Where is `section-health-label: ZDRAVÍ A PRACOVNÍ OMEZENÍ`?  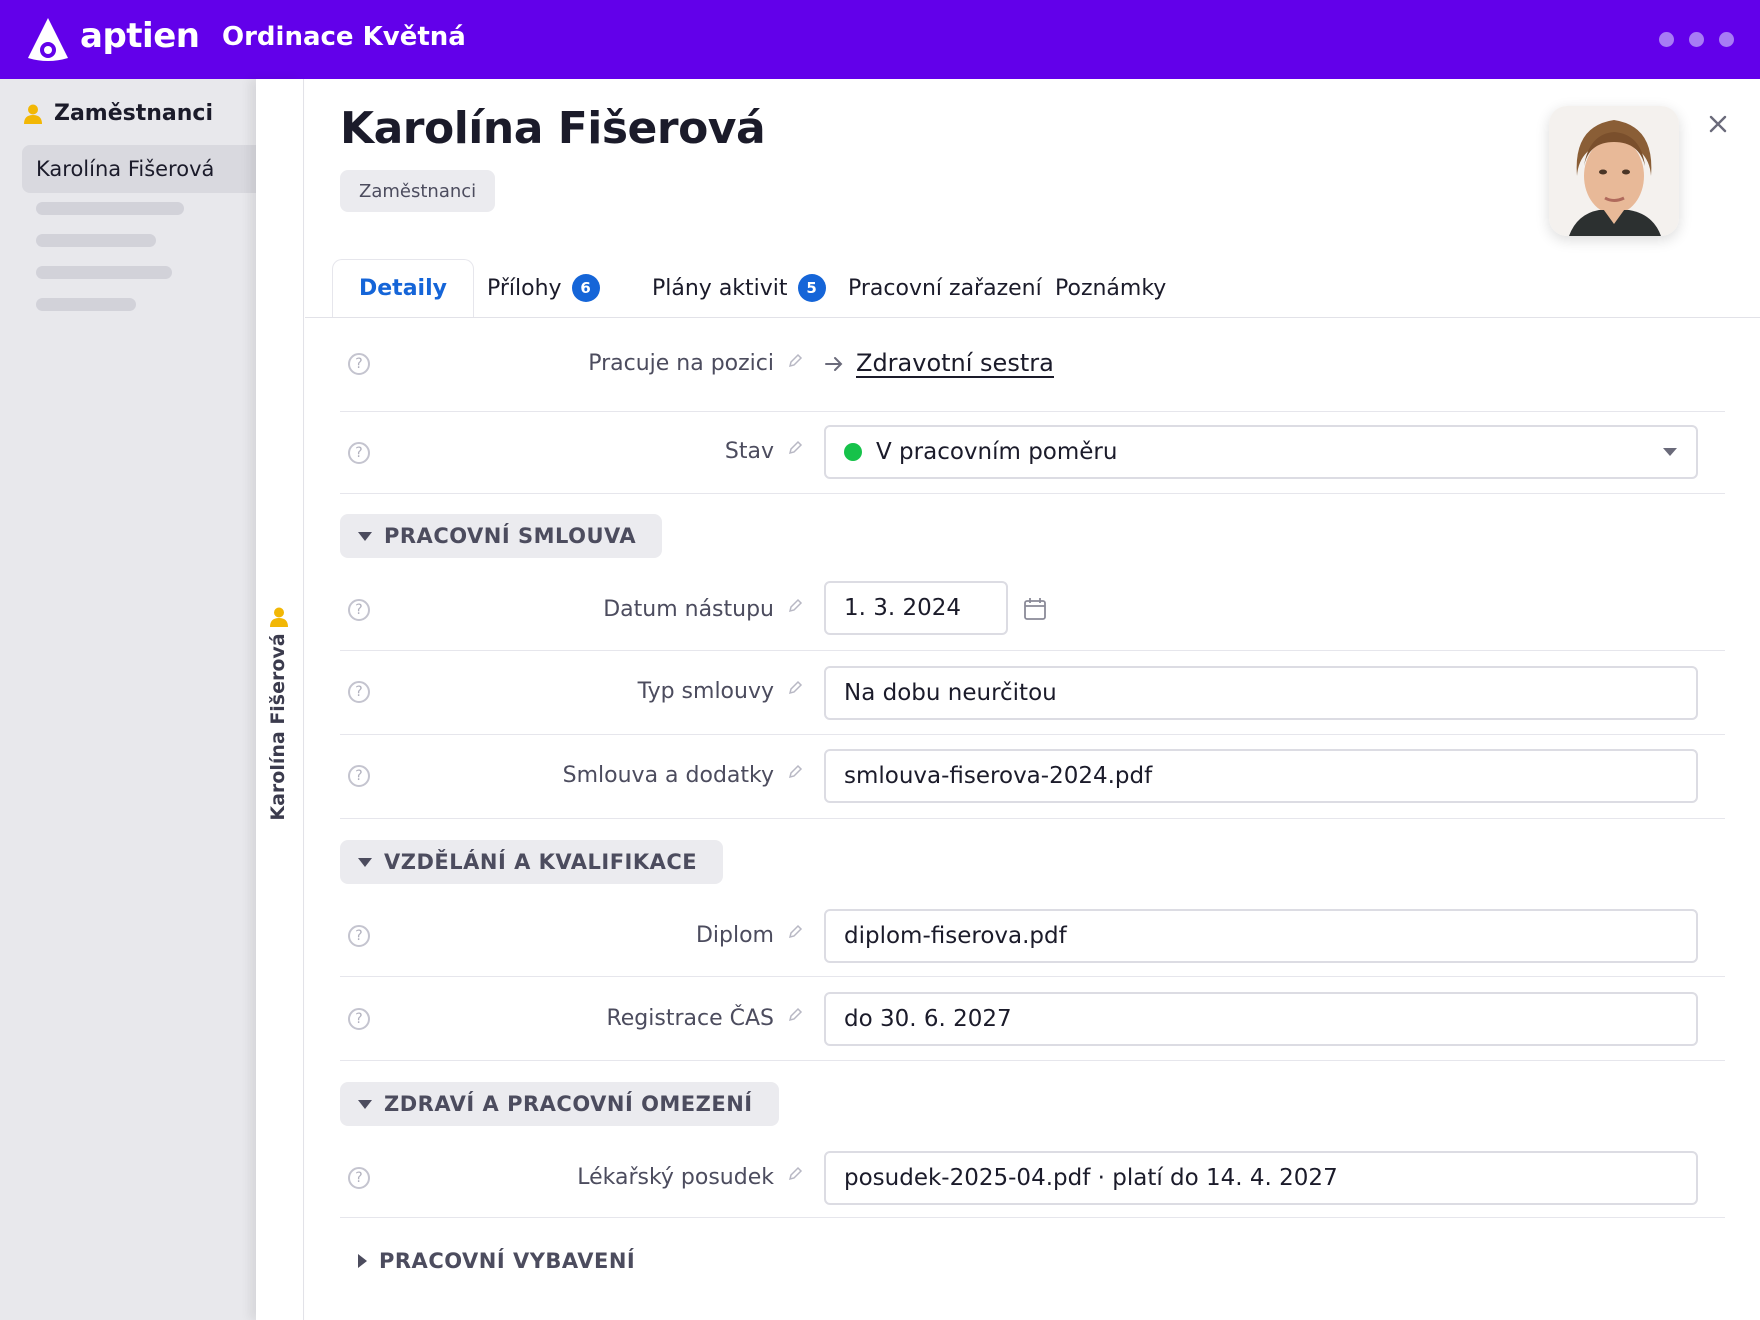
section-health-label: ZDRAVÍ A PRACOVNÍ OMEZENÍ is located at coordinates (568, 1104).